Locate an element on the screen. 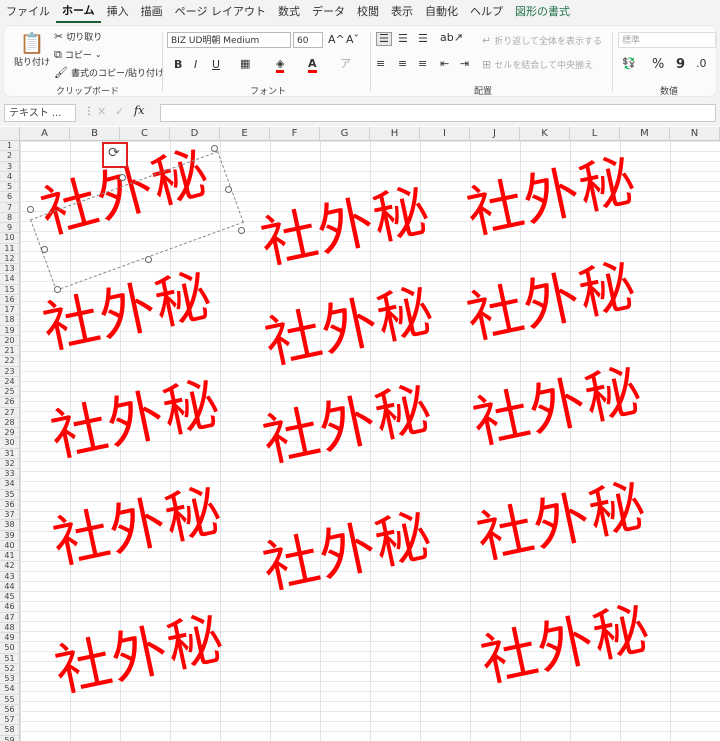 Image resolution: width=720 pixels, height=741 pixels. row-header: 21 is located at coordinates (10, 351).